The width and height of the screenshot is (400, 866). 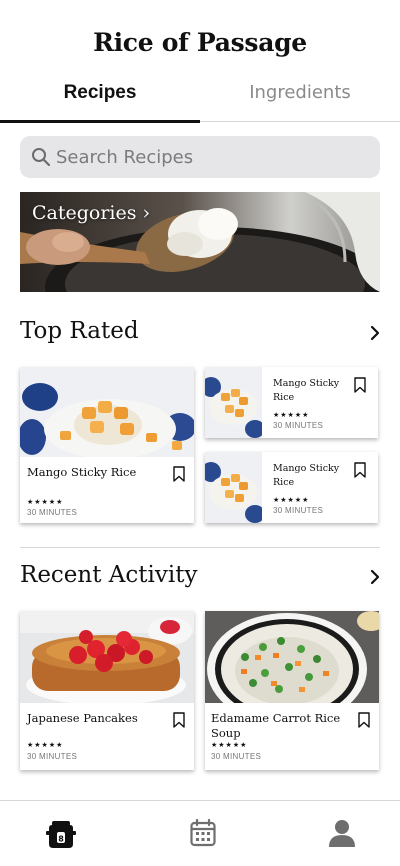 What do you see at coordinates (100, 93) in the screenshot?
I see `tab-recipes: Recipes` at bounding box center [100, 93].